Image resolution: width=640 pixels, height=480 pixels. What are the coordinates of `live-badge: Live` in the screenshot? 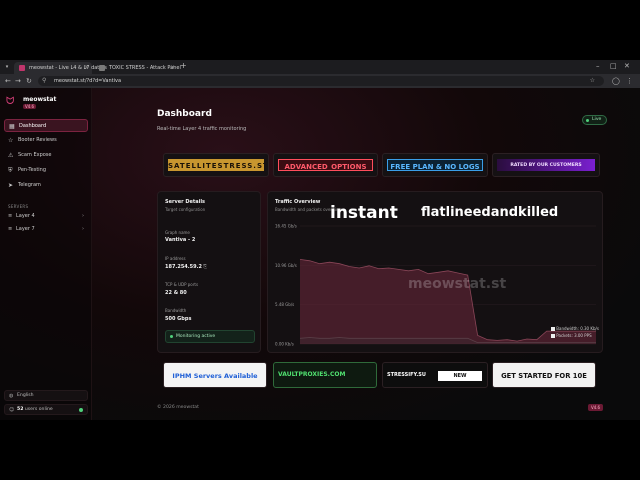 It's located at (595, 120).